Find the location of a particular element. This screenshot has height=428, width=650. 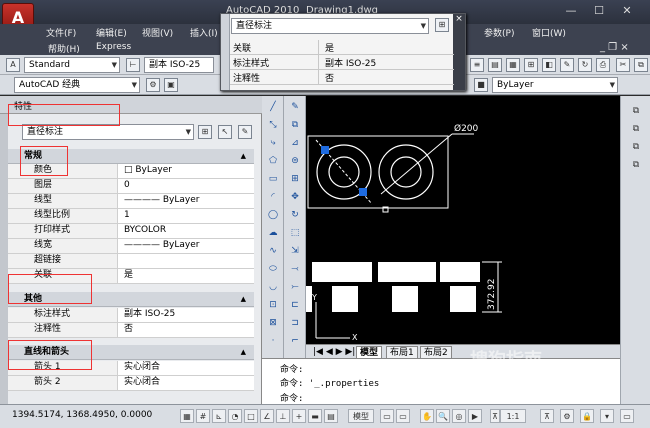

drag-handle is located at coordinates (225, 52).